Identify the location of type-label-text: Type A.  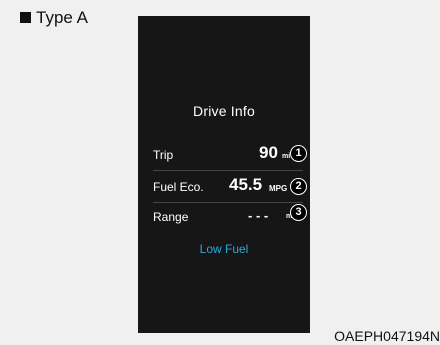
(62, 17).